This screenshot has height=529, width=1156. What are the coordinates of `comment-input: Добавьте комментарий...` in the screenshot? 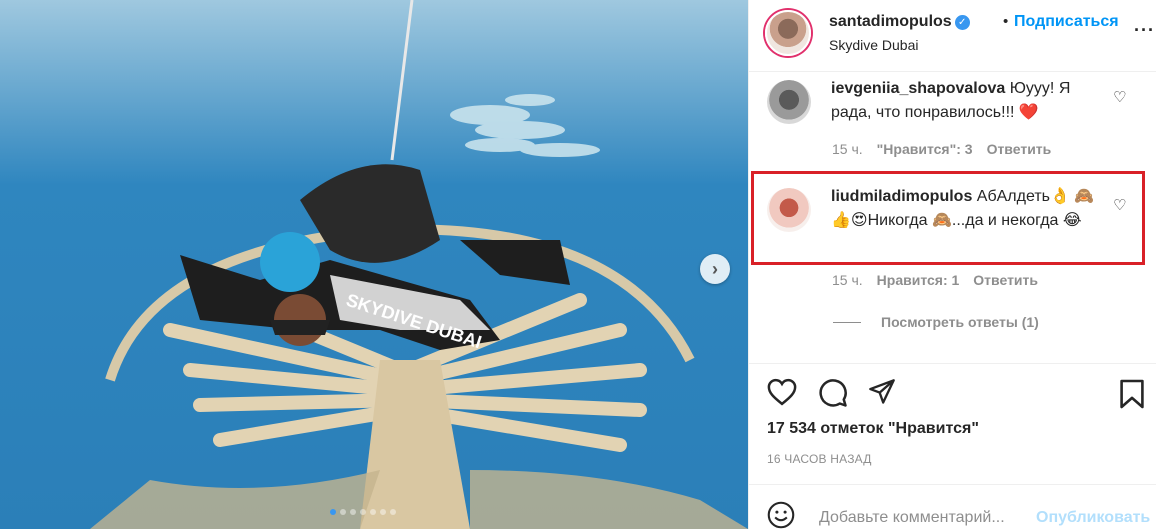 It's located at (919, 518).